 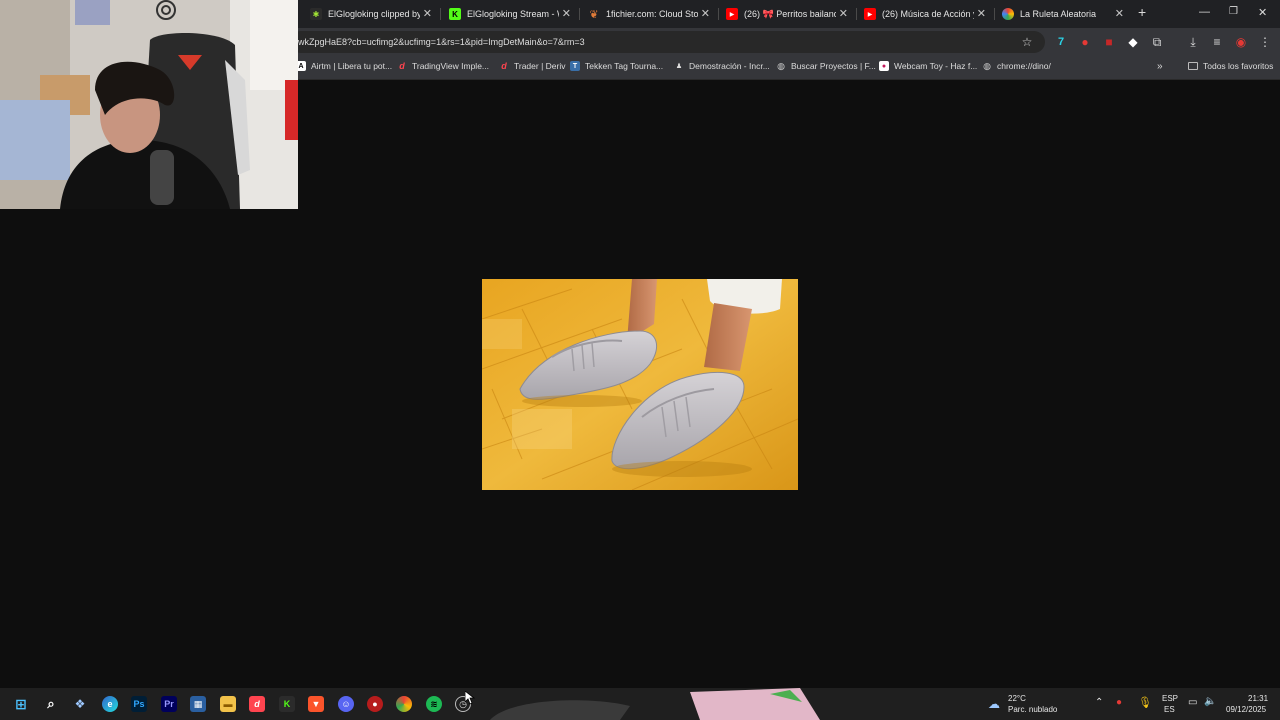 I want to click on tab-elglogloking-clip: ✱ ElGlogloking clipped by k ✕, so click(x=375, y=14).